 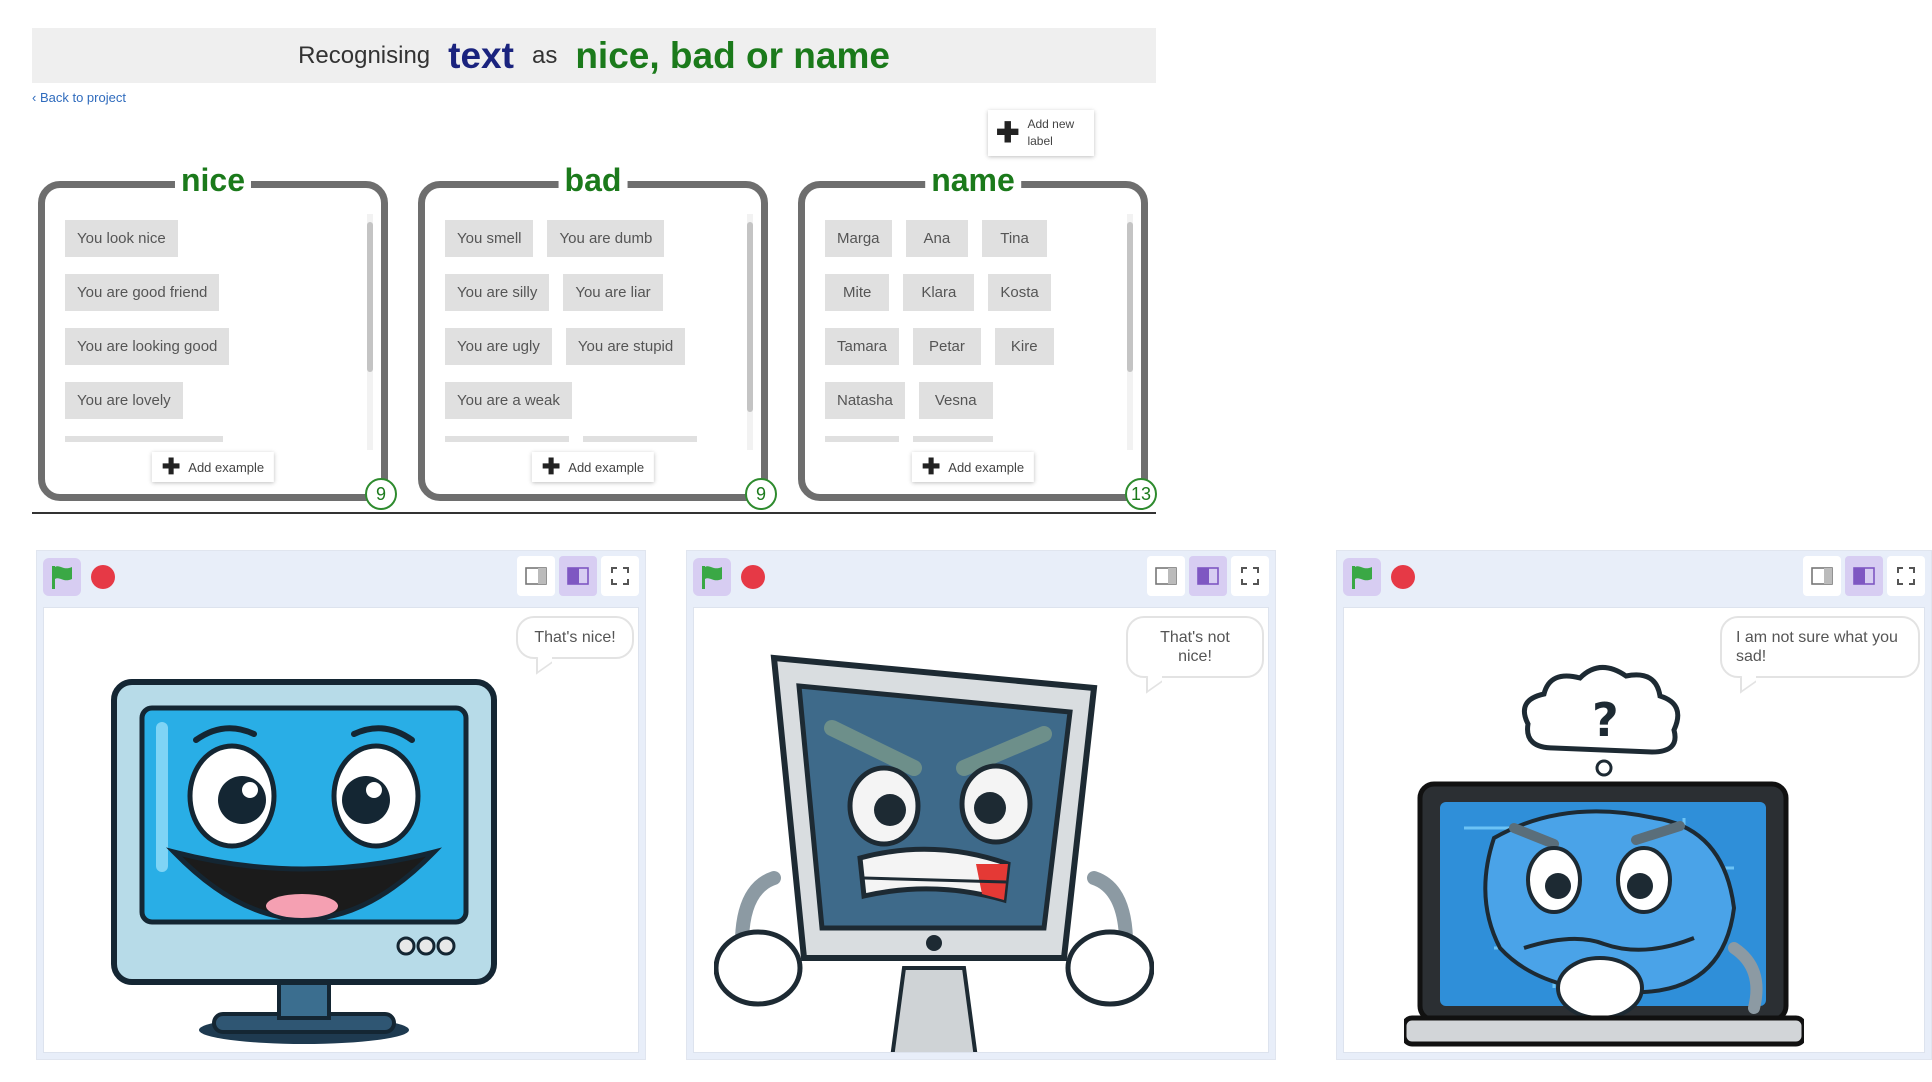 What do you see at coordinates (625, 346) in the screenshot?
I see `example-chip: You are stupid` at bounding box center [625, 346].